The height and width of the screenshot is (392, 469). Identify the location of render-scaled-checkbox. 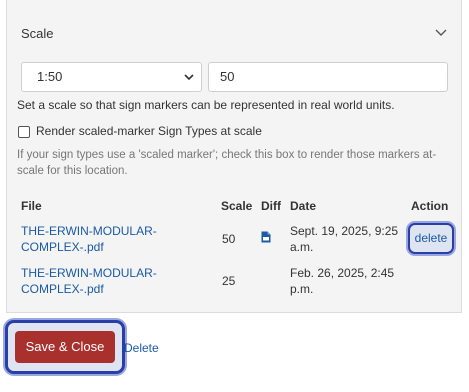
(24, 132).